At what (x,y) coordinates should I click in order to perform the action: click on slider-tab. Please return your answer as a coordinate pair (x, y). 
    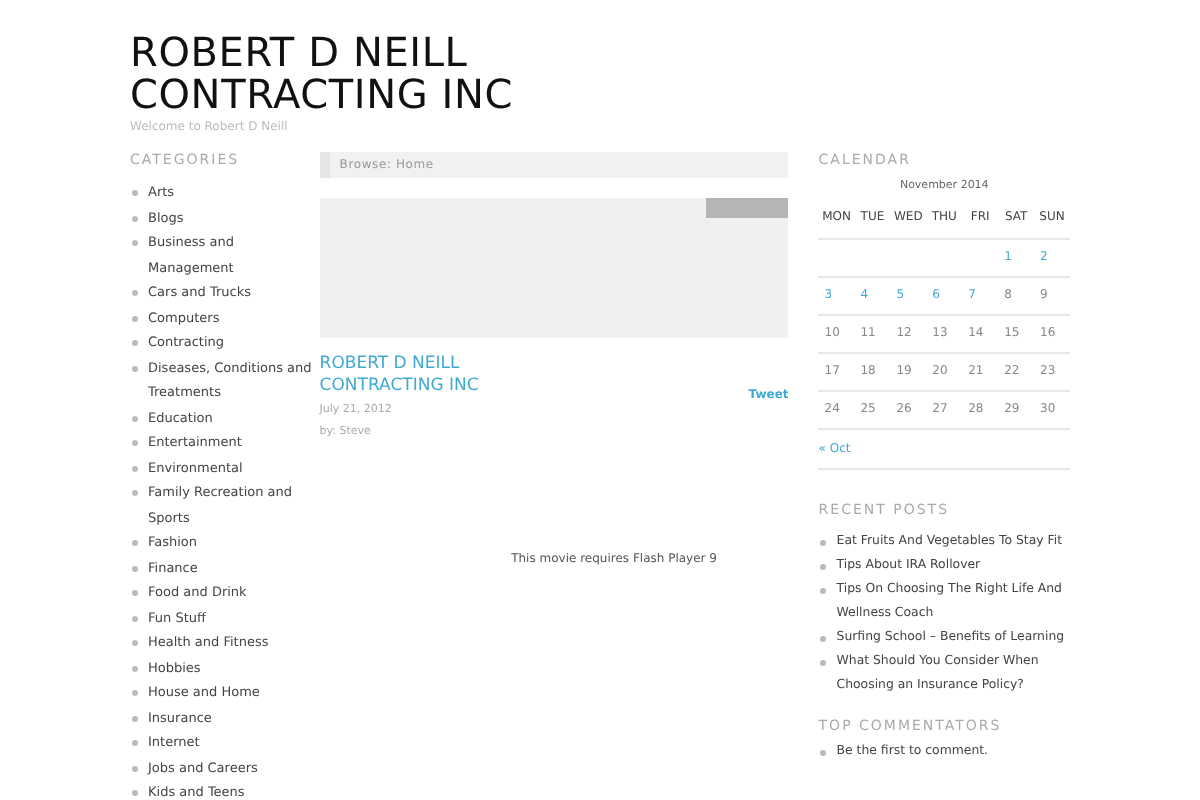
    Looking at the image, I should click on (747, 208).